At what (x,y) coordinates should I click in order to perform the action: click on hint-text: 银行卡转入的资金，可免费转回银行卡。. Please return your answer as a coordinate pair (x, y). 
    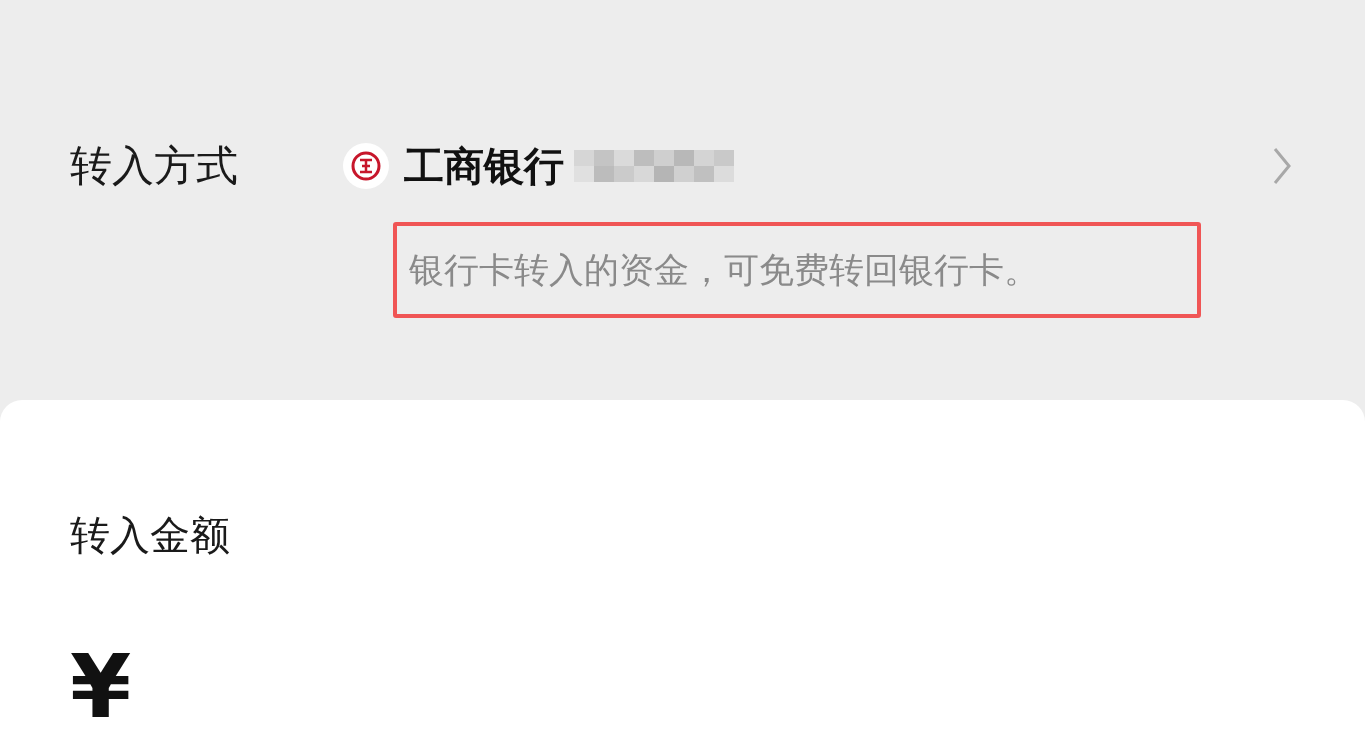
    Looking at the image, I should click on (724, 270).